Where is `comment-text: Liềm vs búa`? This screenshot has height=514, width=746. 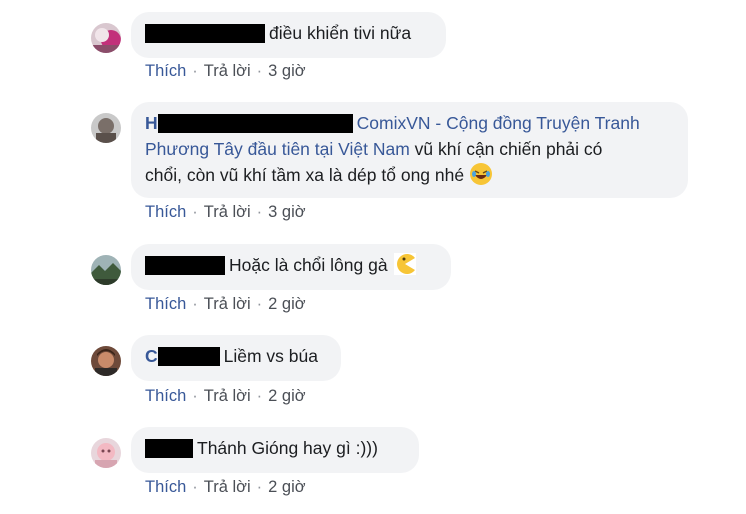 comment-text: Liềm vs búa is located at coordinates (270, 356).